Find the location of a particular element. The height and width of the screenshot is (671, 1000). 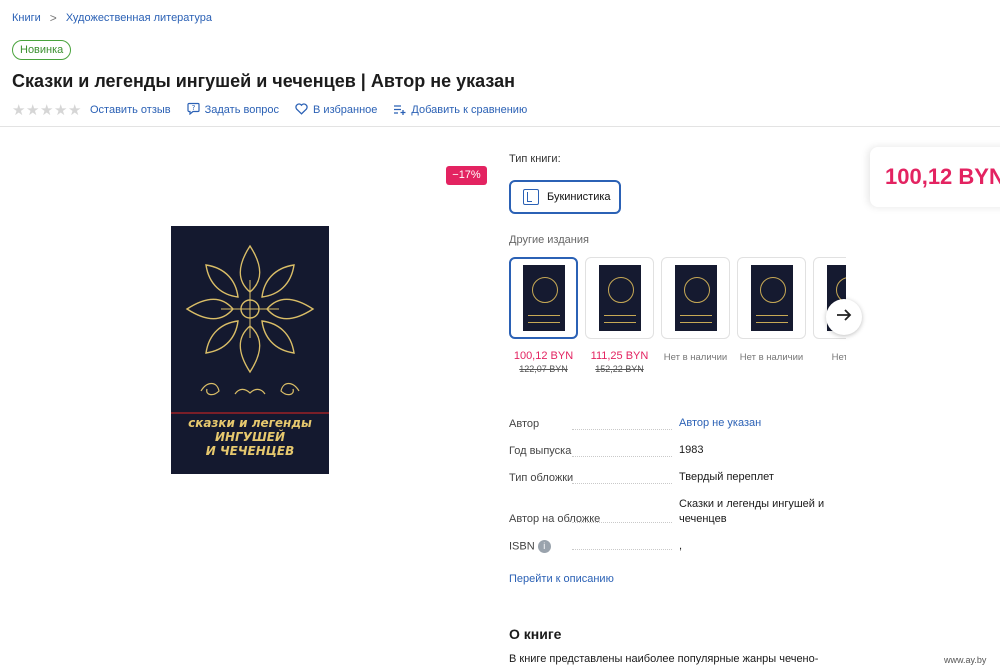

breadcrumb-item-fiction: Художественная литература is located at coordinates (139, 18).